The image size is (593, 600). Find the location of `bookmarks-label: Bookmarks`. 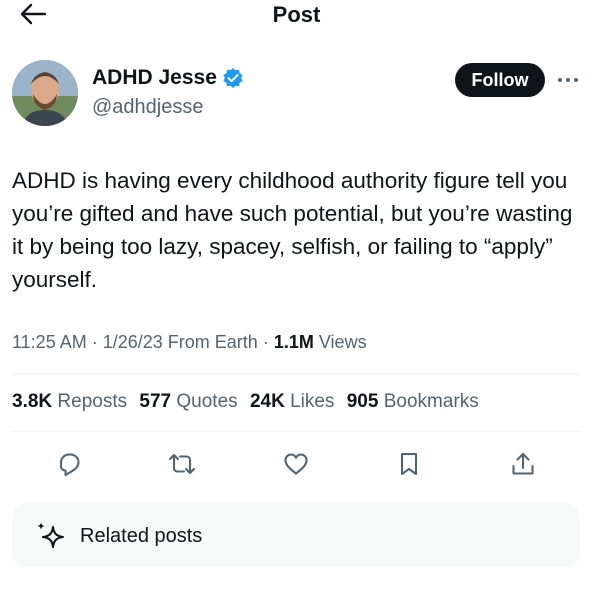

bookmarks-label: Bookmarks is located at coordinates (431, 401).